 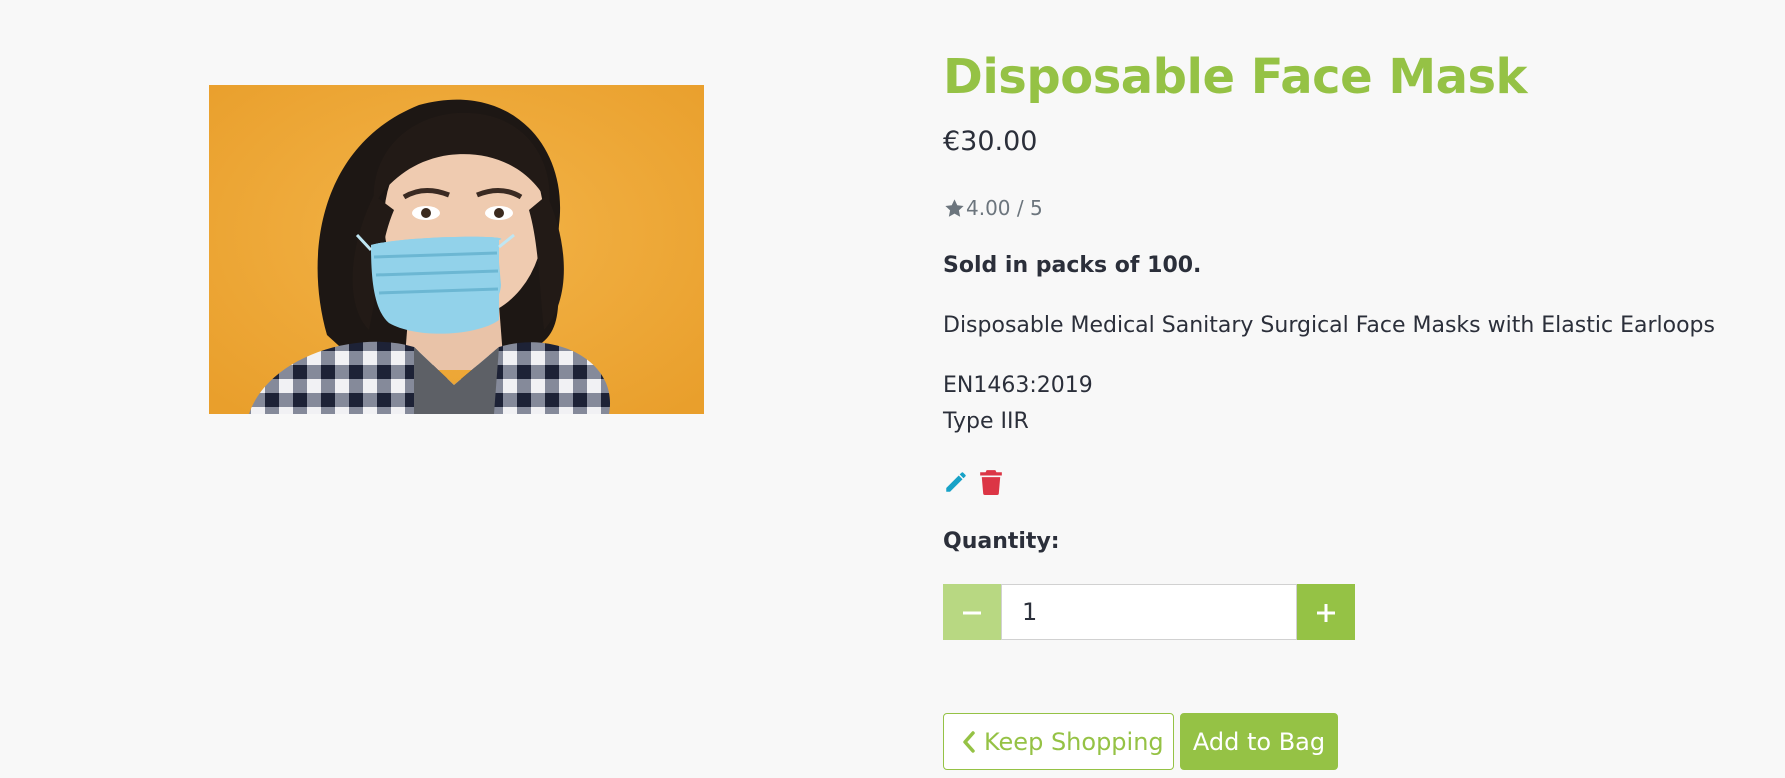 I want to click on star-icon, so click(x=954, y=208).